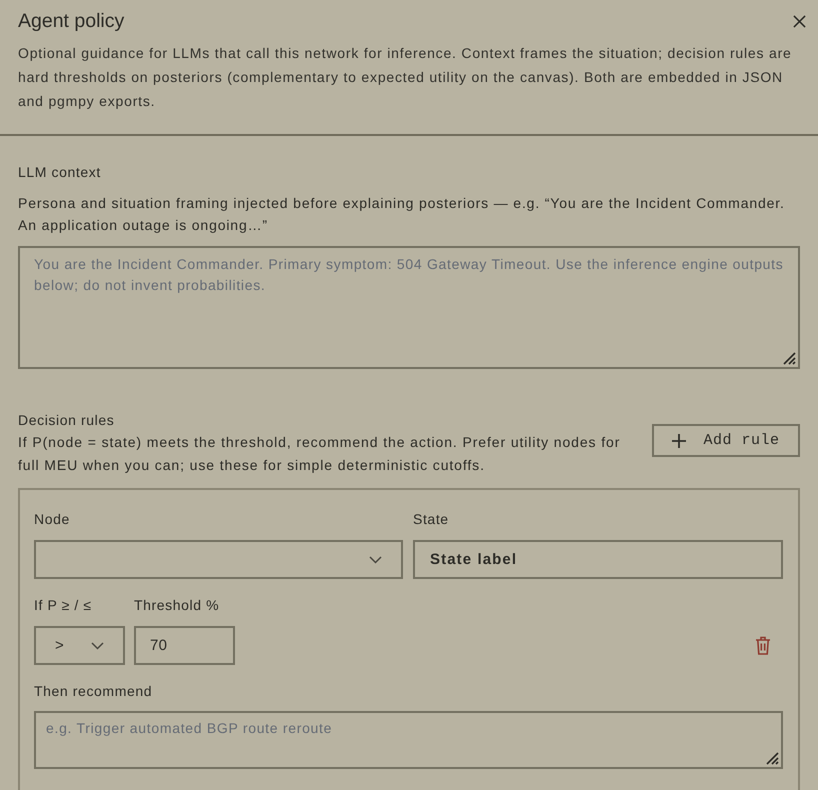 Image resolution: width=818 pixels, height=790 pixels. Describe the element at coordinates (67, 420) in the screenshot. I see `section-label: Decision rules` at that location.